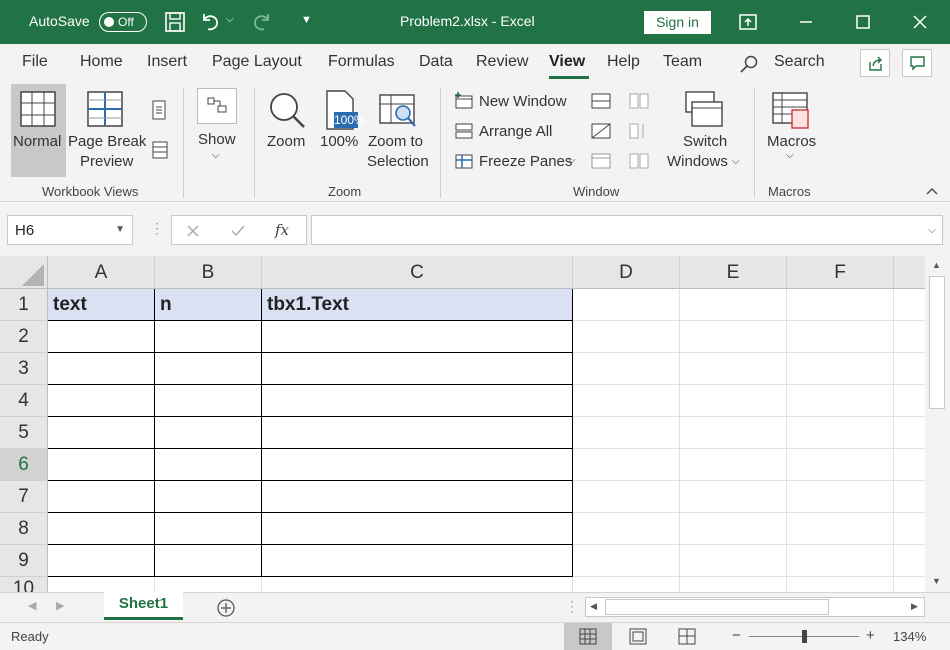 The width and height of the screenshot is (950, 650). Describe the element at coordinates (572, 160) in the screenshot. I see `freeze-panes-dropdown-icon: ⌵` at that location.